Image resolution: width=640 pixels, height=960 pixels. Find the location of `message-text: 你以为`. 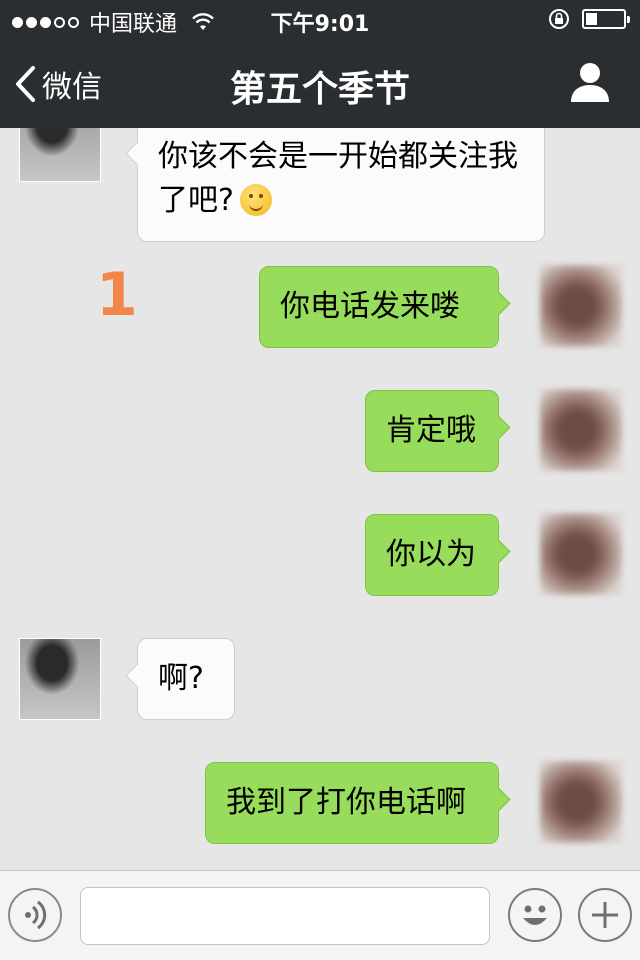

message-text: 你以为 is located at coordinates (431, 554).